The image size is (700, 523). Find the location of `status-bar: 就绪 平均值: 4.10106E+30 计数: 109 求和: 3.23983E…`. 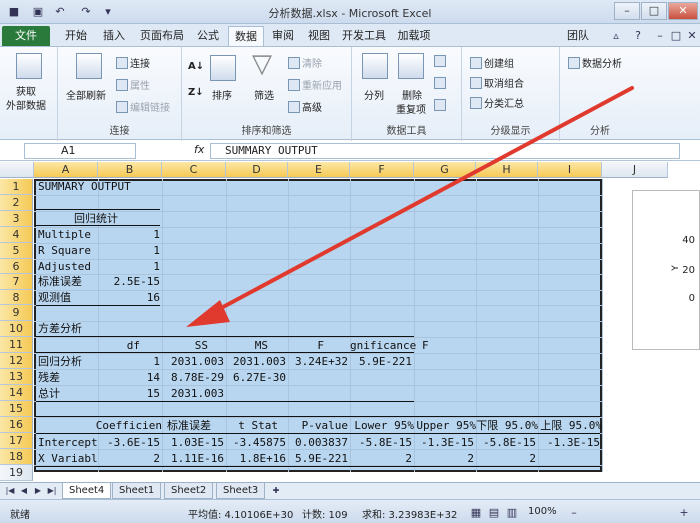

status-bar: 就绪 平均值: 4.10106E+30 计数: 109 求和: 3.23983E… is located at coordinates (350, 511).